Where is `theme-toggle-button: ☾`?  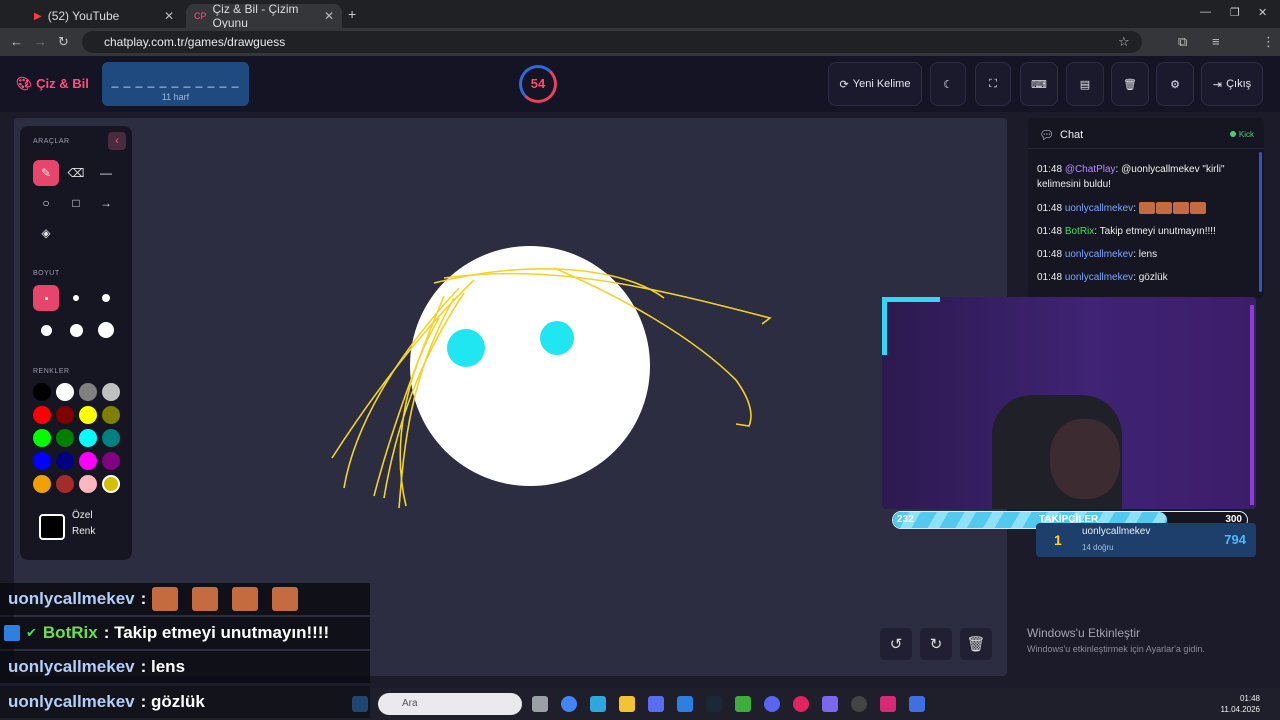 theme-toggle-button: ☾ is located at coordinates (948, 84).